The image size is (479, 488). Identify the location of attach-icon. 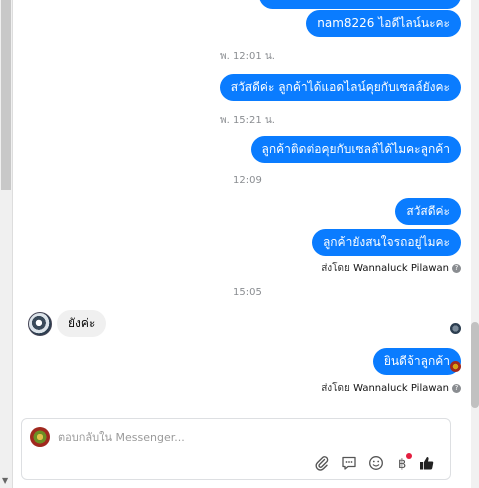
(323, 464).